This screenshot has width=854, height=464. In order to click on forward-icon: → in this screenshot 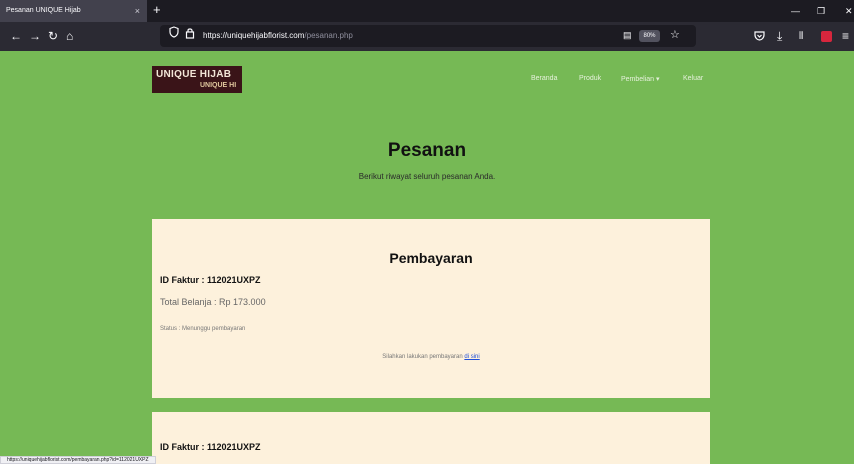, I will do `click(35, 36)`.